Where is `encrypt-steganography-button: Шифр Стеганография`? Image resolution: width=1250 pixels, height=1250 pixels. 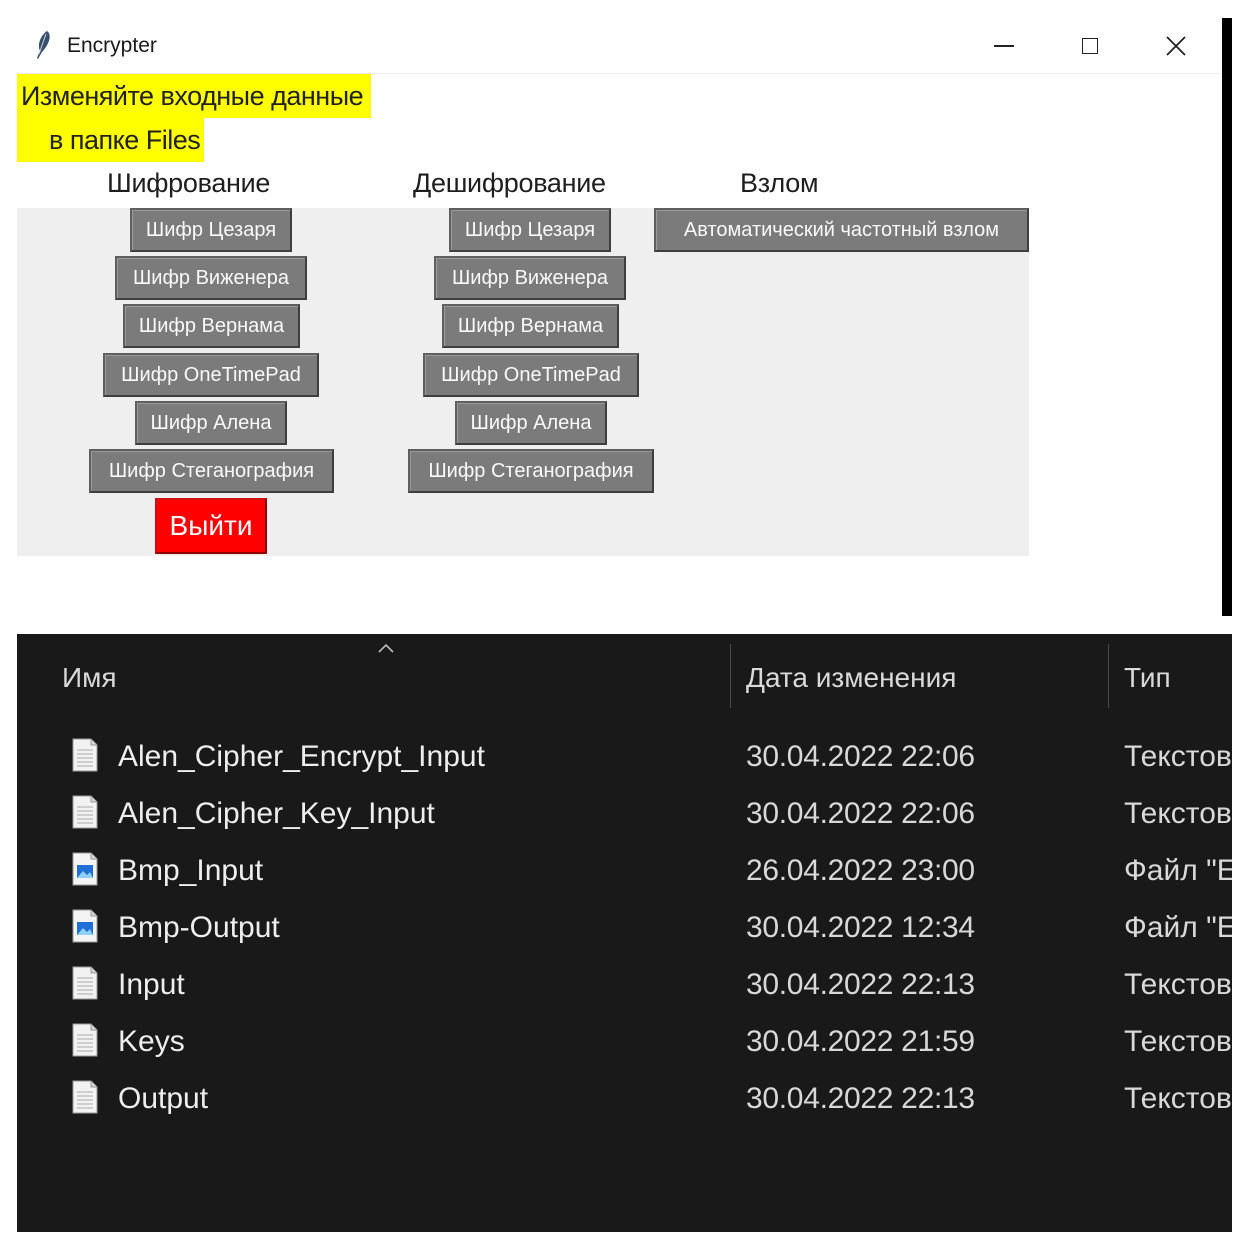 encrypt-steganography-button: Шифр Стеганография is located at coordinates (211, 471).